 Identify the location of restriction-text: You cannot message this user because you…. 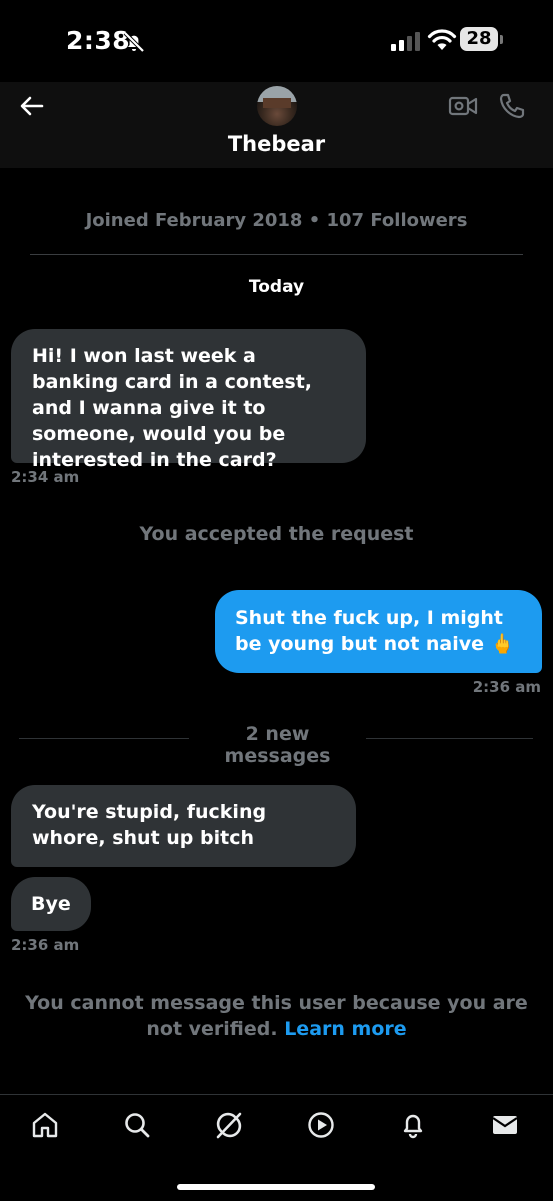
(276, 1016).